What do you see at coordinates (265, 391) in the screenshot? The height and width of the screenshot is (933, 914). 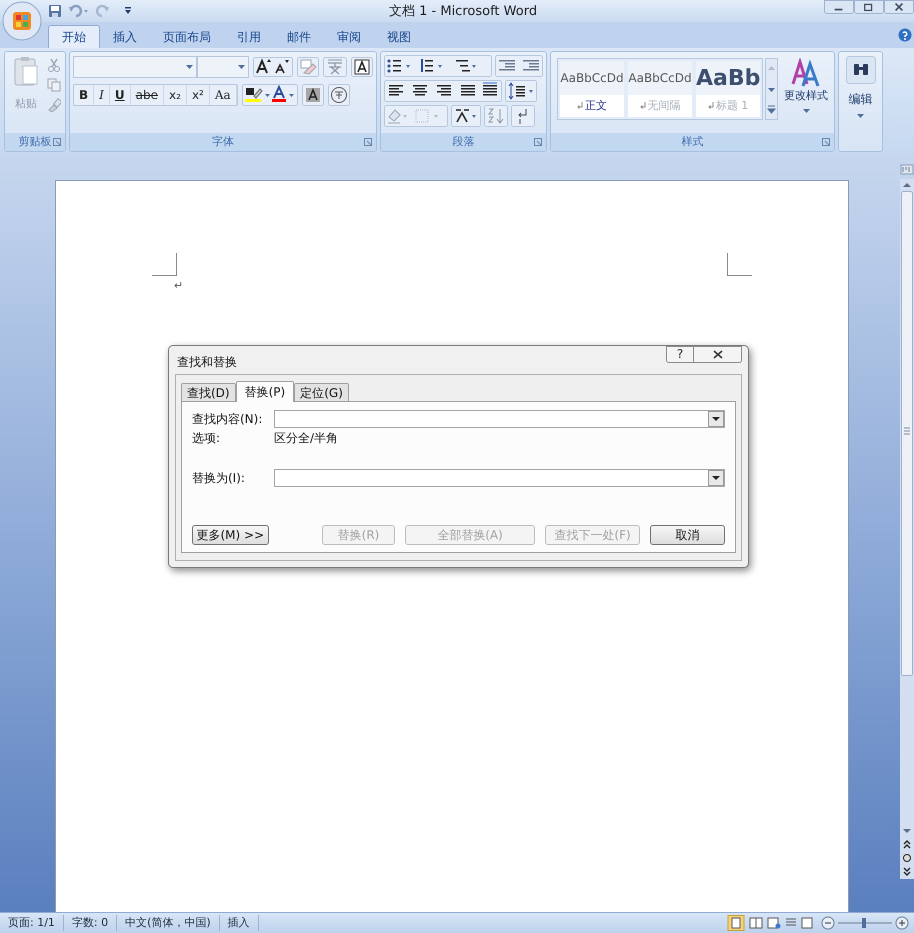 I see `dialog-tab: 替换(P)` at bounding box center [265, 391].